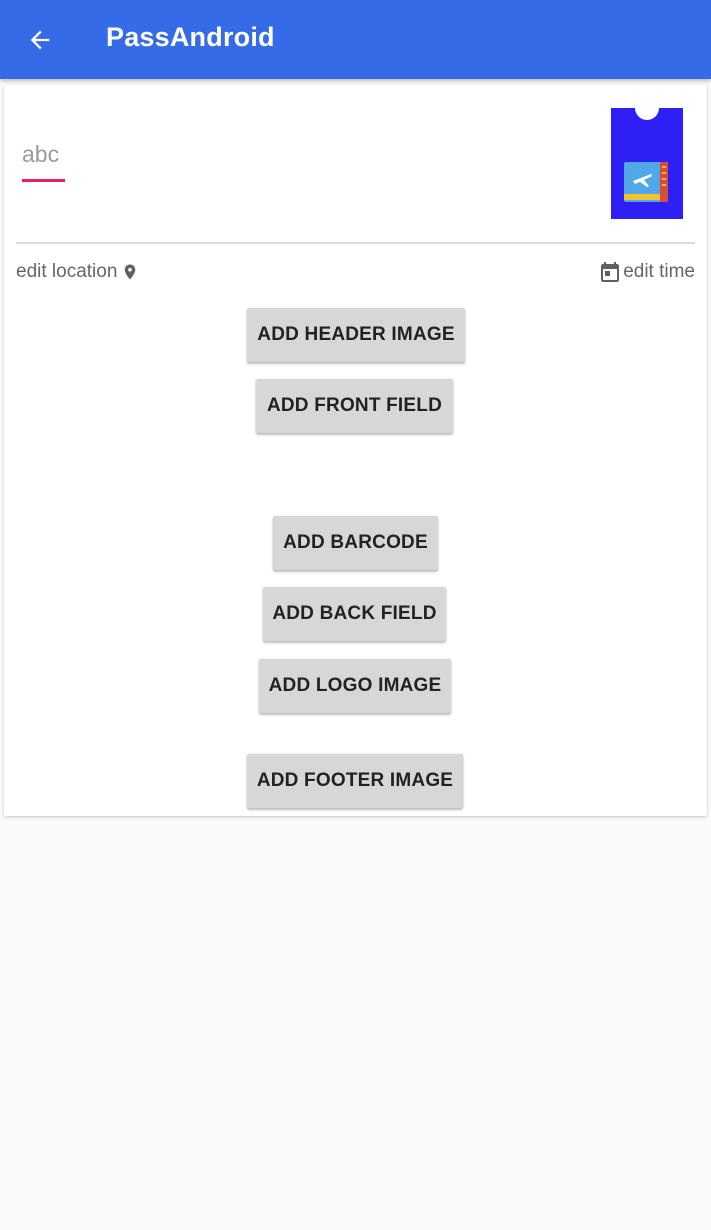 The height and width of the screenshot is (1230, 711). What do you see at coordinates (610, 272) in the screenshot?
I see `calendar-icon` at bounding box center [610, 272].